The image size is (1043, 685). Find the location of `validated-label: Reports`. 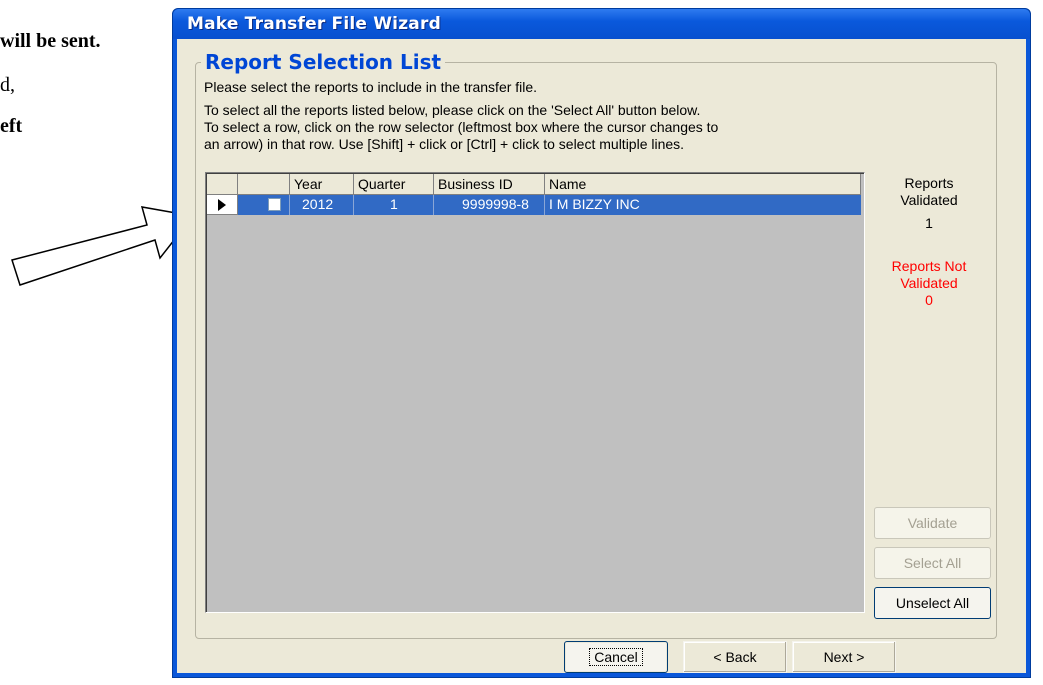

validated-label: Reports is located at coordinates (929, 183).